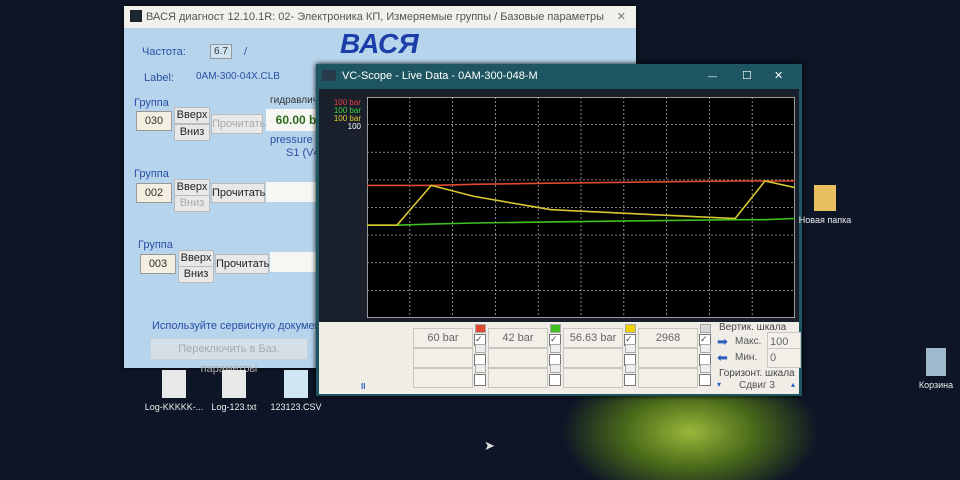 Image resolution: width=960 pixels, height=480 pixels. What do you see at coordinates (936, 362) in the screenshot?
I see `recycle-bin-icon` at bounding box center [936, 362].